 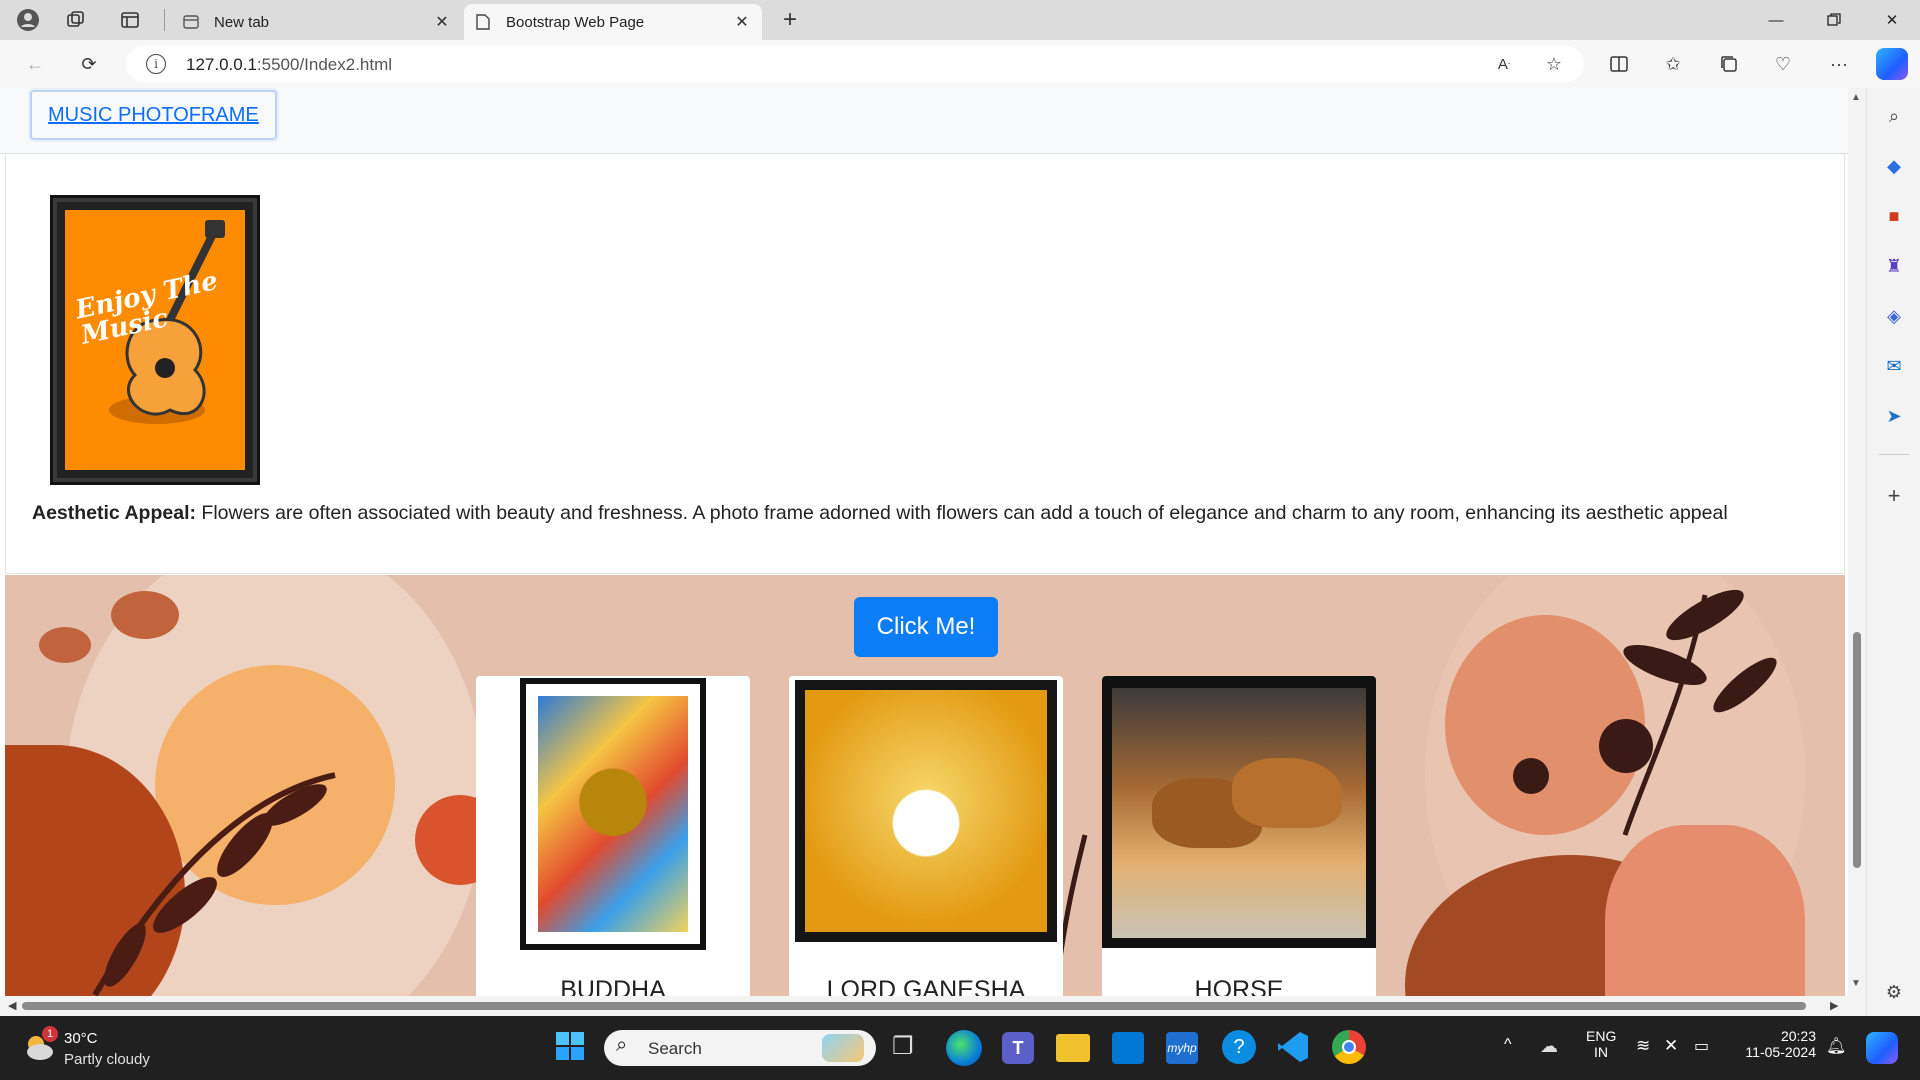 What do you see at coordinates (1619, 64) in the screenshot?
I see `split-screen-icon` at bounding box center [1619, 64].